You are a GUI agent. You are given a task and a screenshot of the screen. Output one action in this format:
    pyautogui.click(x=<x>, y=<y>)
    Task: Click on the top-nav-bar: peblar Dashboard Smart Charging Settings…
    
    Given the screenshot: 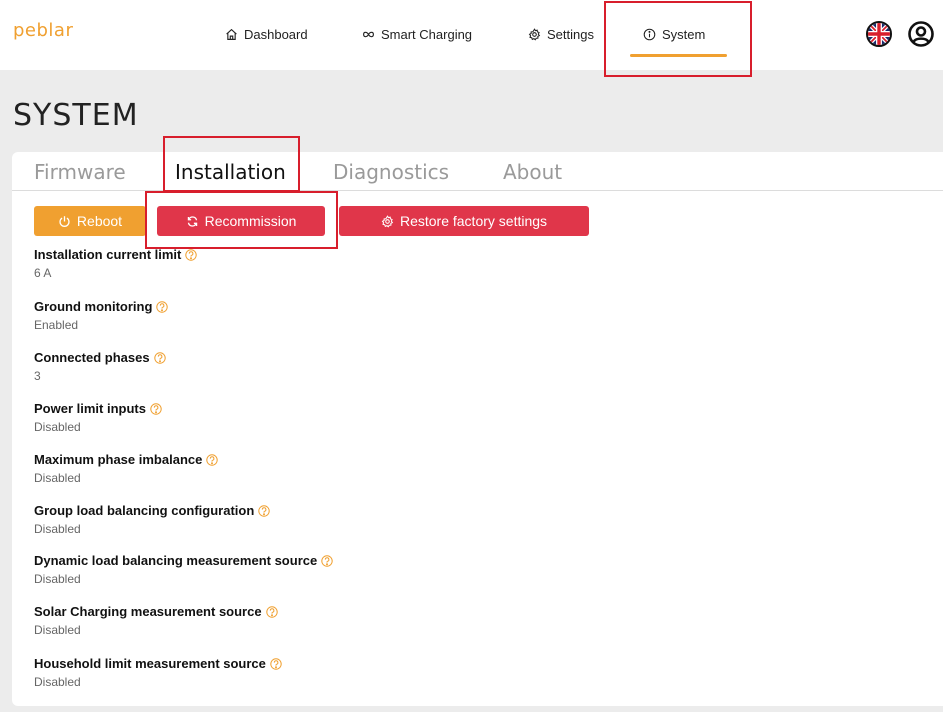 What is the action you would take?
    pyautogui.click(x=471, y=35)
    